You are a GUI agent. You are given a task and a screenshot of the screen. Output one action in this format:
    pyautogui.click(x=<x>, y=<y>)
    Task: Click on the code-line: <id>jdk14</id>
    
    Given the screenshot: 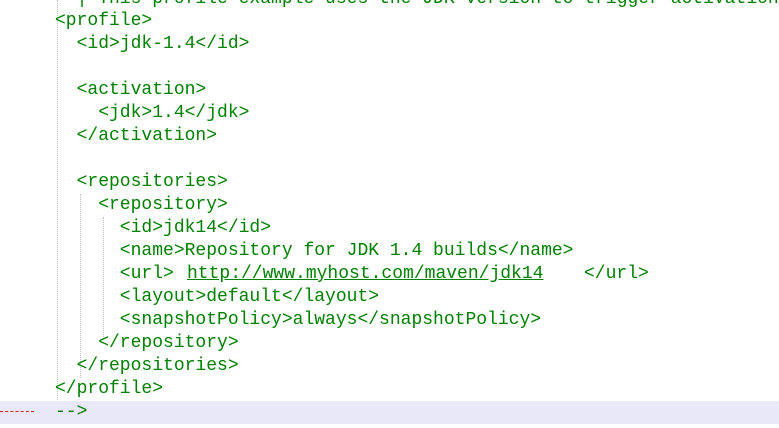 What is the action you would take?
    pyautogui.click(x=389, y=228)
    